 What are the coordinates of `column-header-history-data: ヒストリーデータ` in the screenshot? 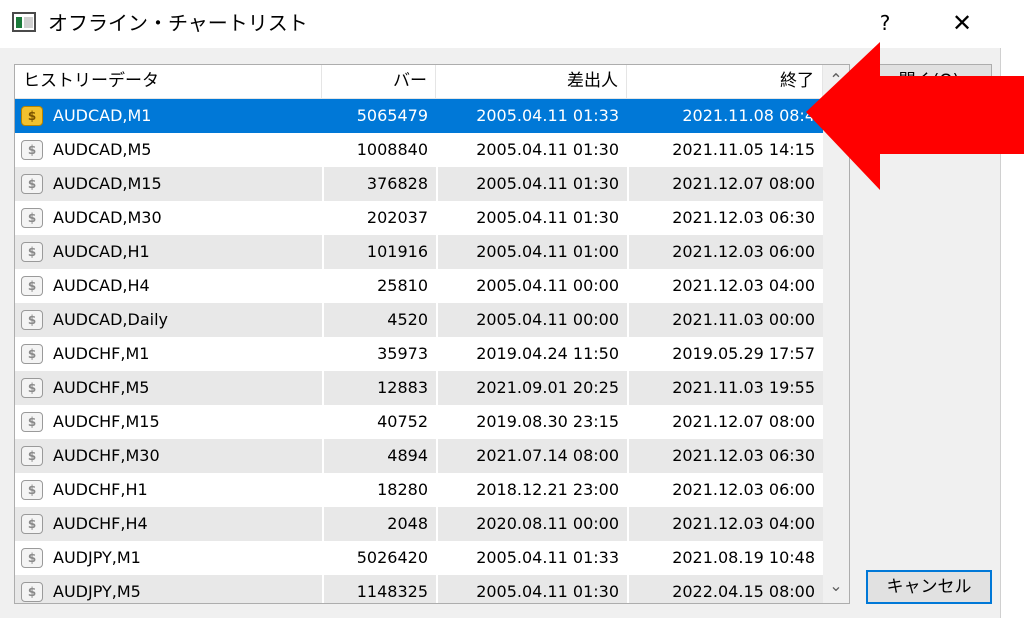 It's located at (168, 81).